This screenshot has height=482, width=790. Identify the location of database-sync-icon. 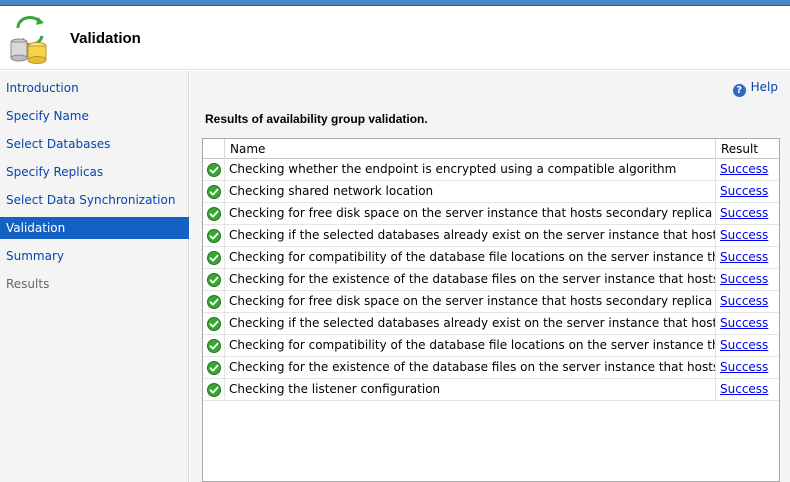
(28, 40).